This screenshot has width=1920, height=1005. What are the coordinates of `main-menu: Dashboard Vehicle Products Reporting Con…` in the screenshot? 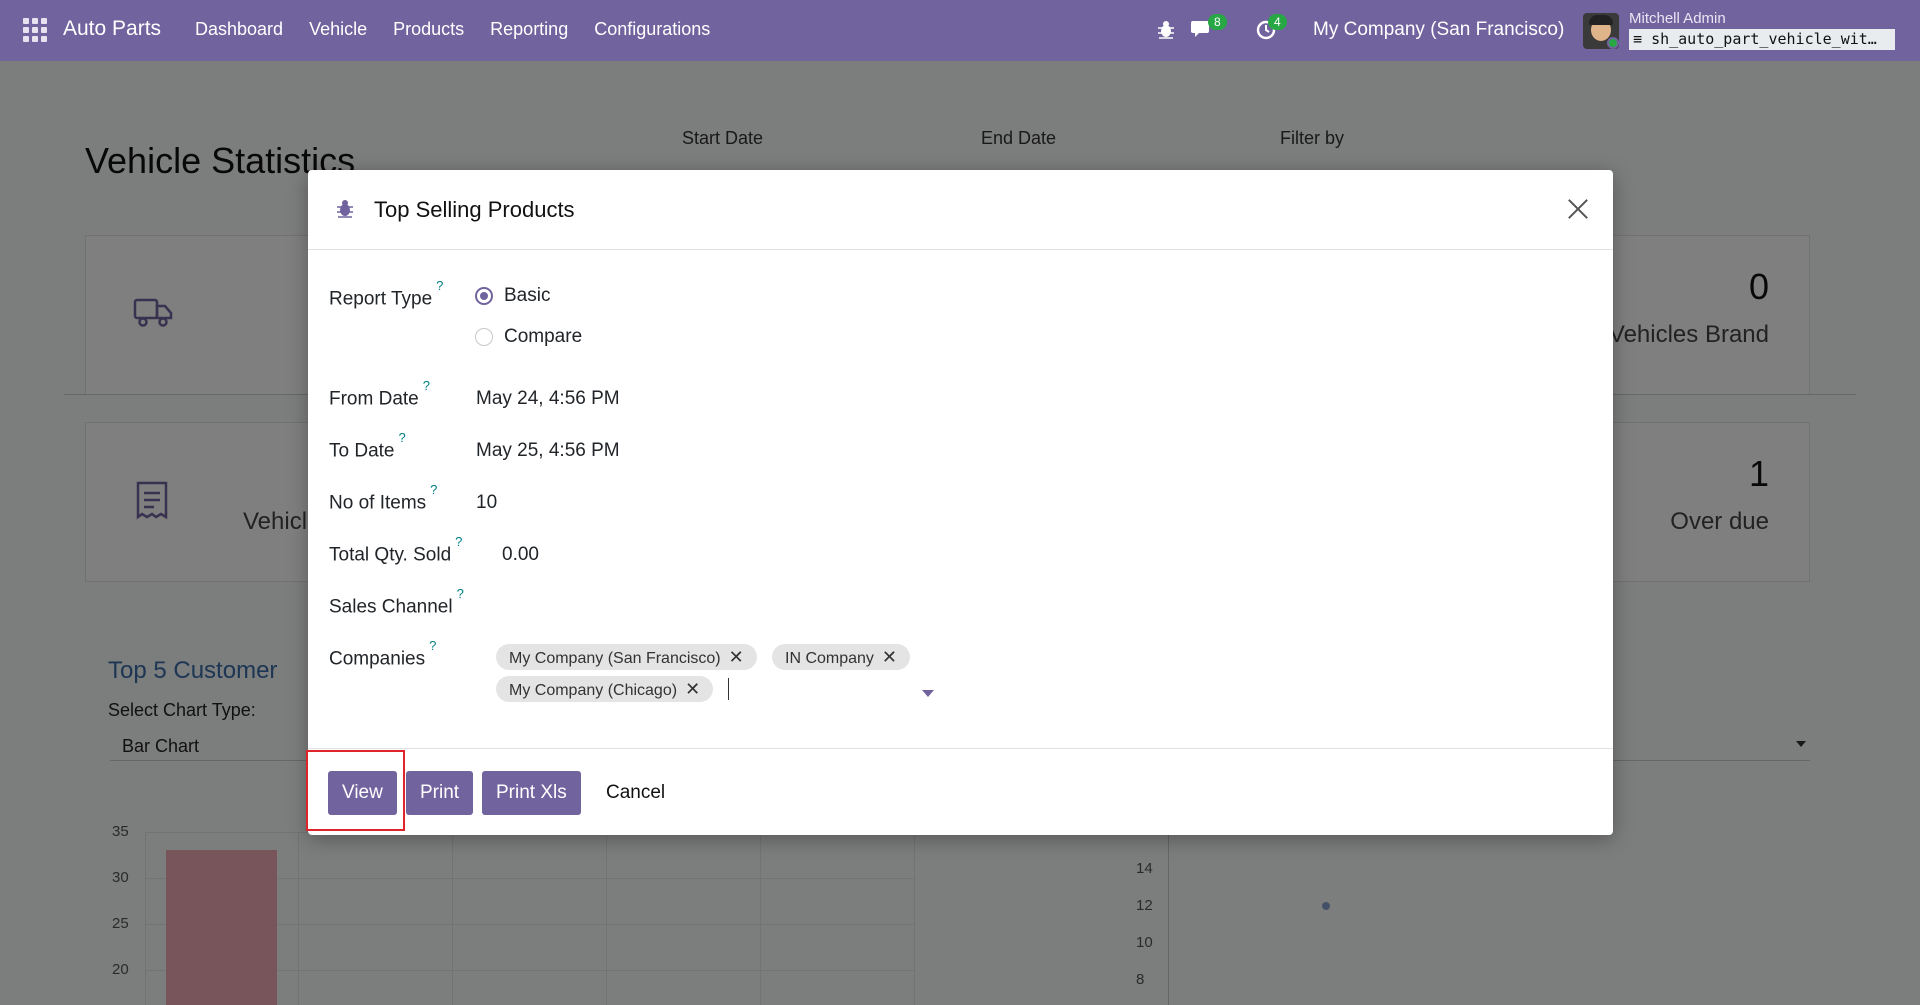 It's located at (465, 29).